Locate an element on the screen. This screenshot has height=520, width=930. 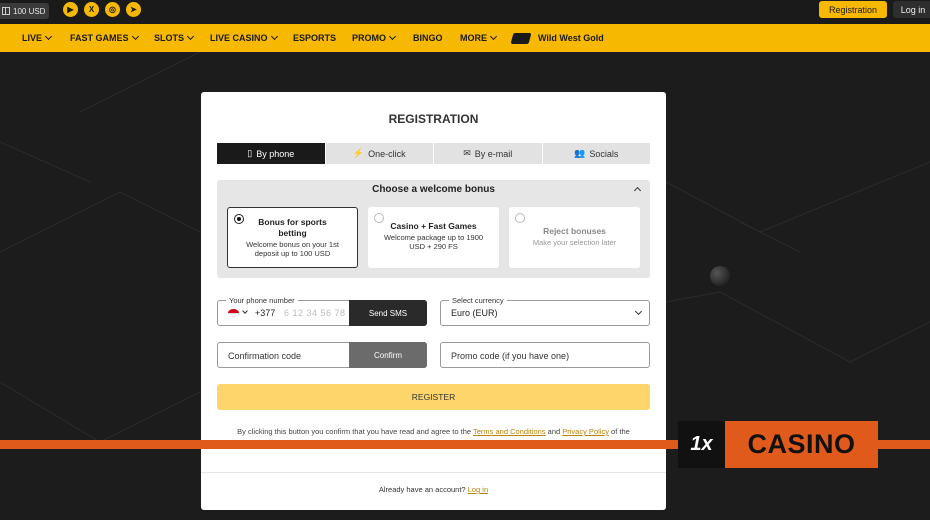
envelope-icon: ✉ is located at coordinates (467, 153).